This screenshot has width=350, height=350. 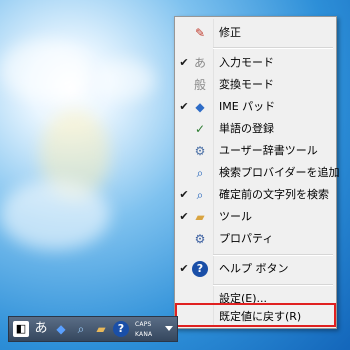 I want to click on menu-item-label: 単語の登録, so click(x=246, y=128).